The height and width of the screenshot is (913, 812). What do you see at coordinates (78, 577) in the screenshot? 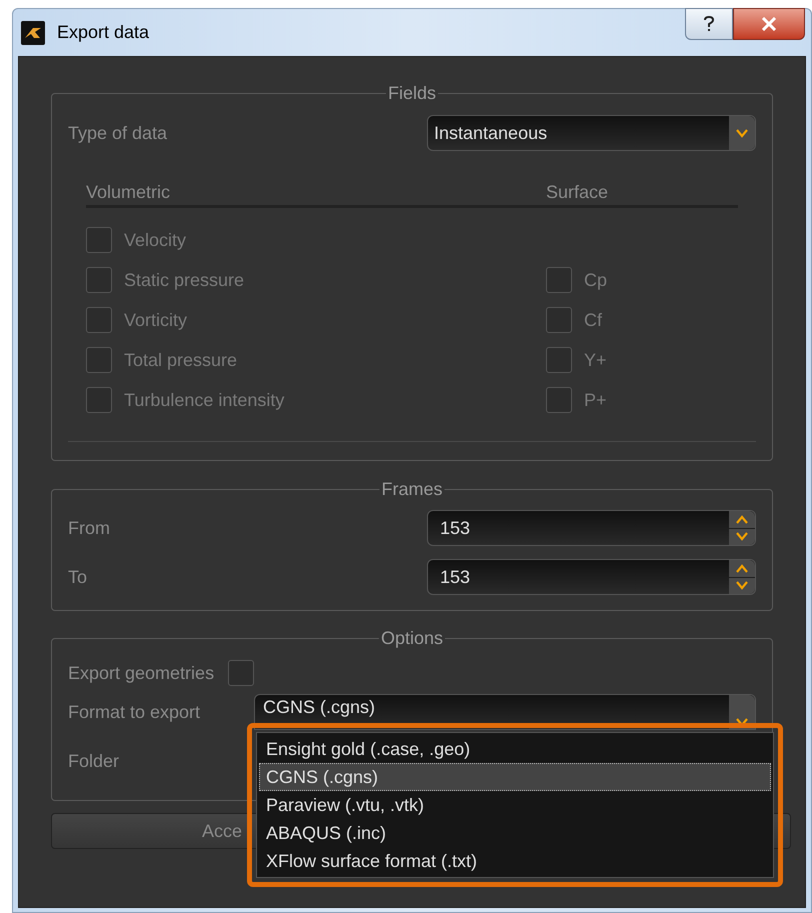
I see `field-label: To` at bounding box center [78, 577].